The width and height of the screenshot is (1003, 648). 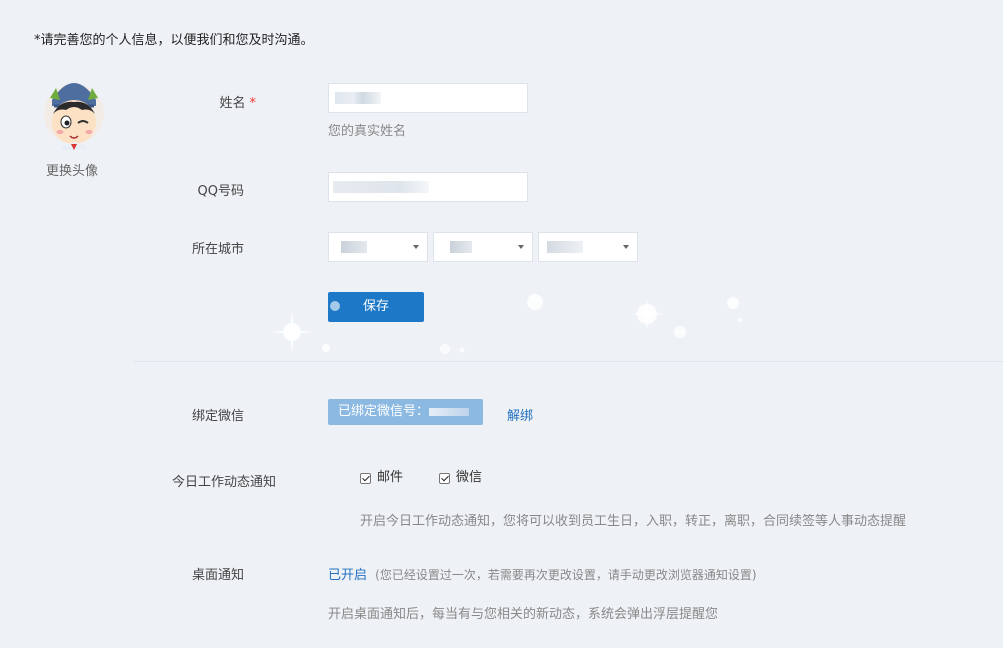 I want to click on desktop-notify-hint: 开启桌面通知后，每当有与您相关的新动态，系统会弹出浮层提醒您, so click(x=523, y=614).